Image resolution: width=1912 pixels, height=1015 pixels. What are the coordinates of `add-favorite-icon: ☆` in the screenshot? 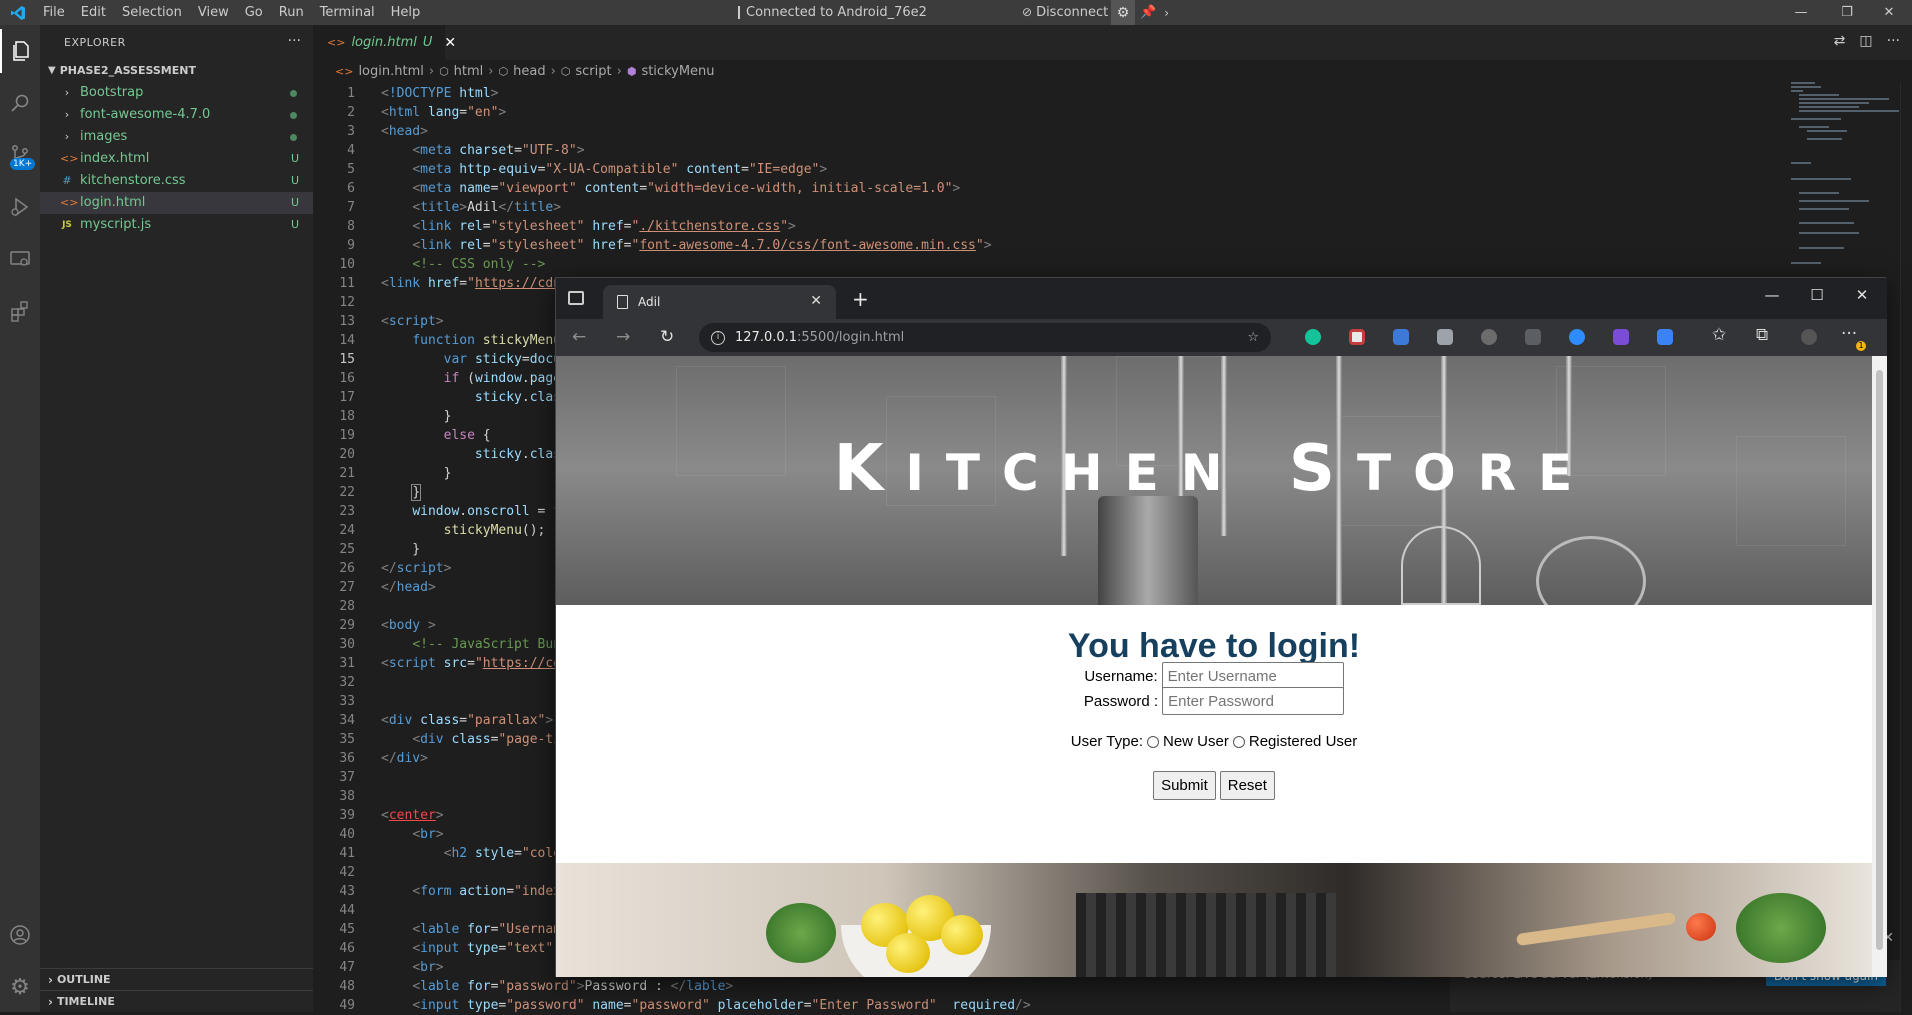 It's located at (1253, 337).